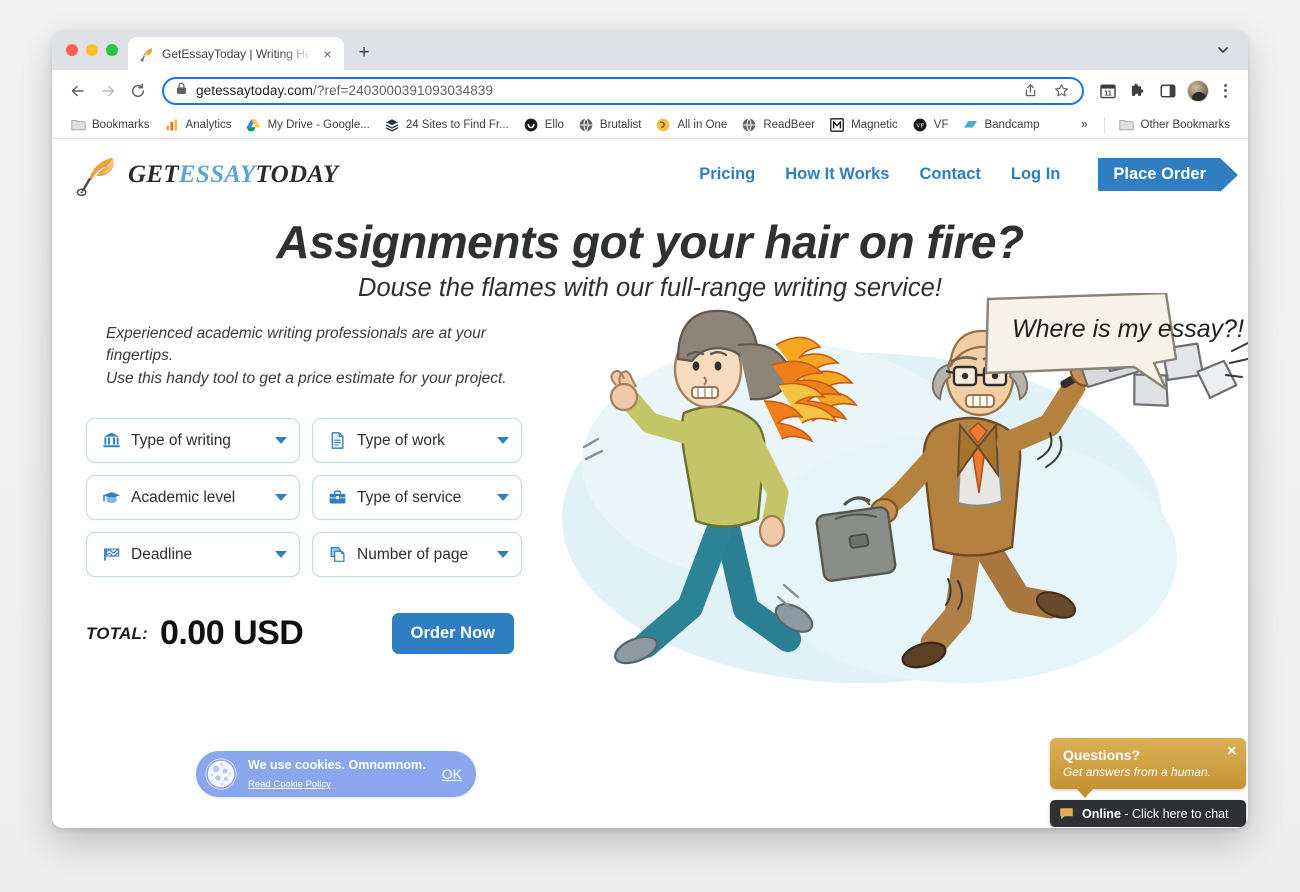 The height and width of the screenshot is (892, 1300). I want to click on bookmarks-overflow-button: », so click(1085, 125).